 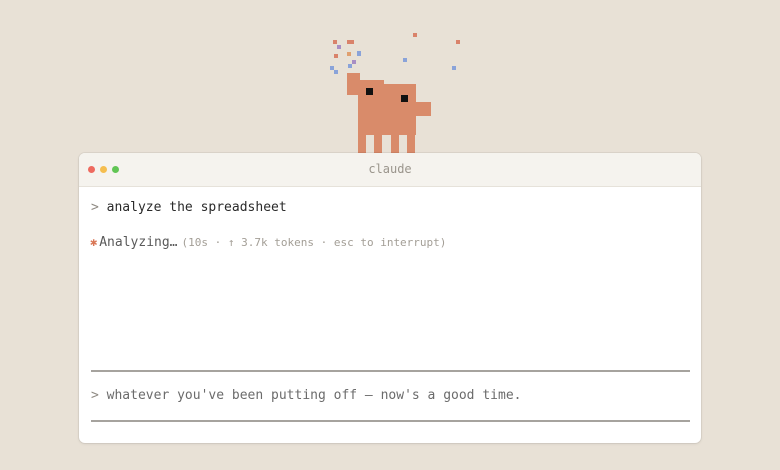 What do you see at coordinates (389, 113) in the screenshot?
I see `pig-body-icon` at bounding box center [389, 113].